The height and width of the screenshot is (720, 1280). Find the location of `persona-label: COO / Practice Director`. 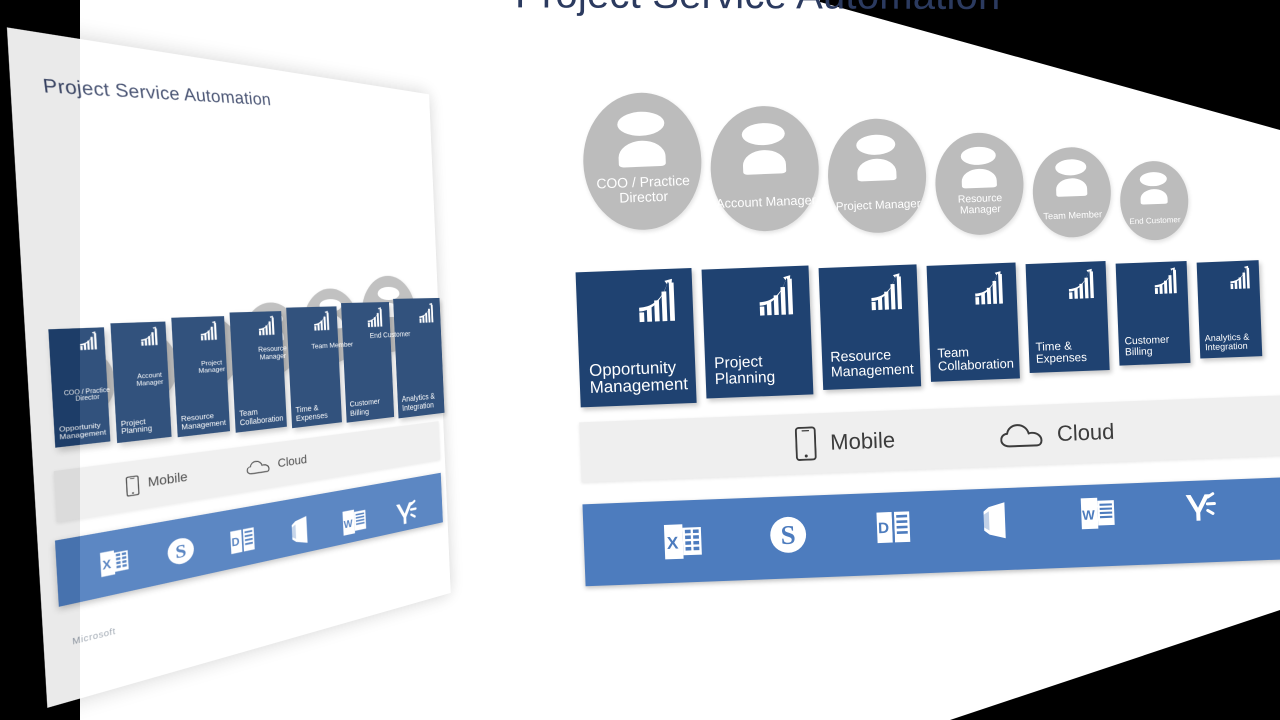

persona-label: COO / Practice Director is located at coordinates (643, 189).